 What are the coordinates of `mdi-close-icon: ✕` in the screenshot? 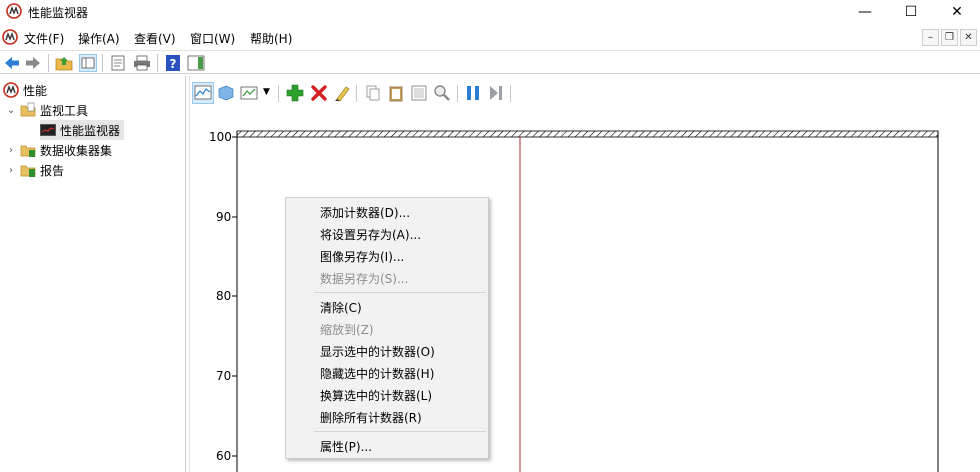 It's located at (968, 37).